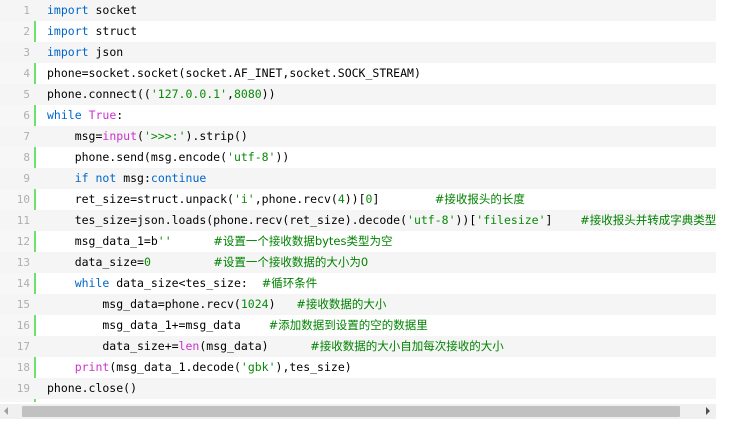 The height and width of the screenshot is (426, 730). Describe the element at coordinates (358, 178) in the screenshot. I see `code-line: 9 if not msg:continue` at that location.